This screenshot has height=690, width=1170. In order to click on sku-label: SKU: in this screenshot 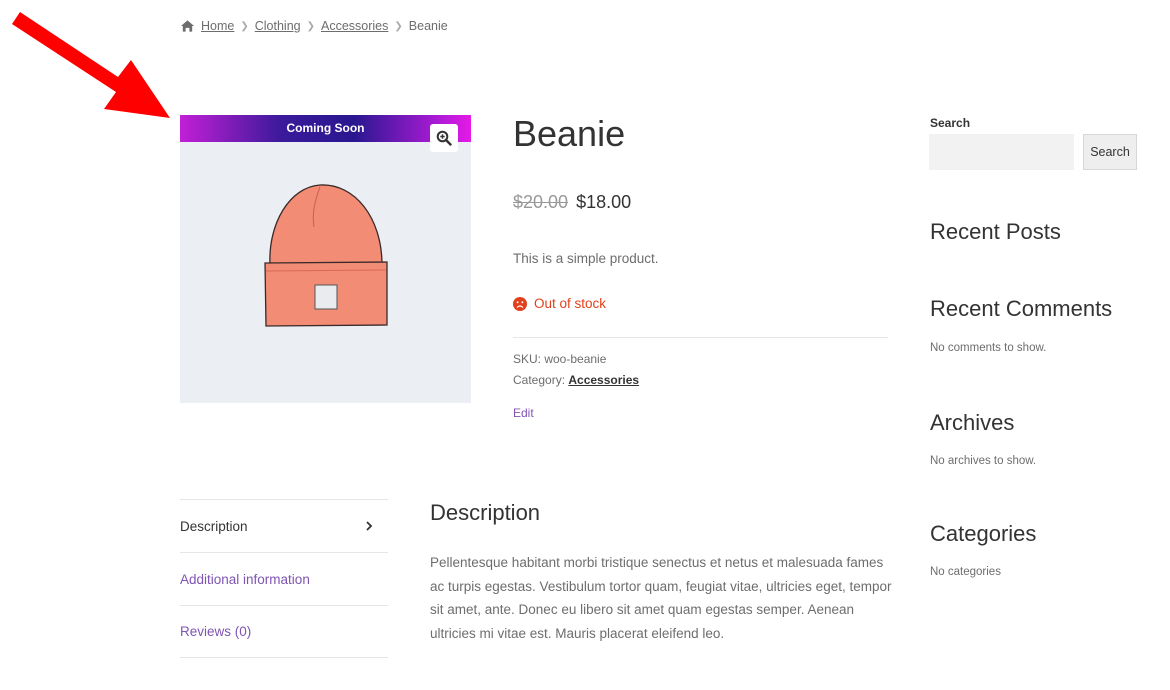, I will do `click(529, 359)`.